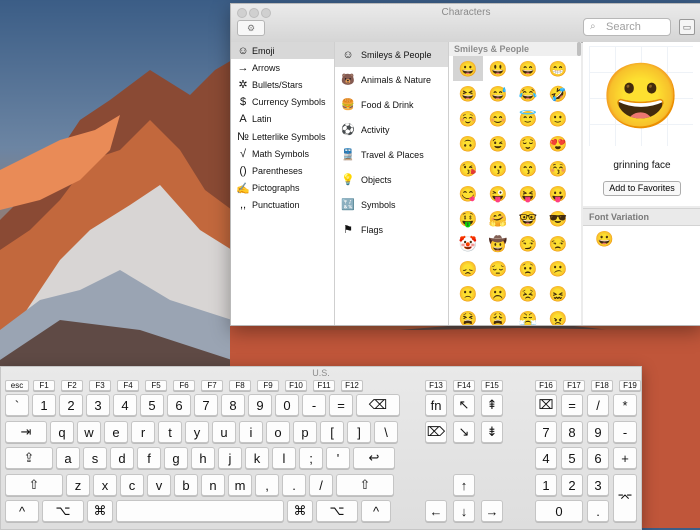 Image resolution: width=700 pixels, height=530 pixels. Describe the element at coordinates (464, 385) in the screenshot. I see `function-key: F14` at that location.